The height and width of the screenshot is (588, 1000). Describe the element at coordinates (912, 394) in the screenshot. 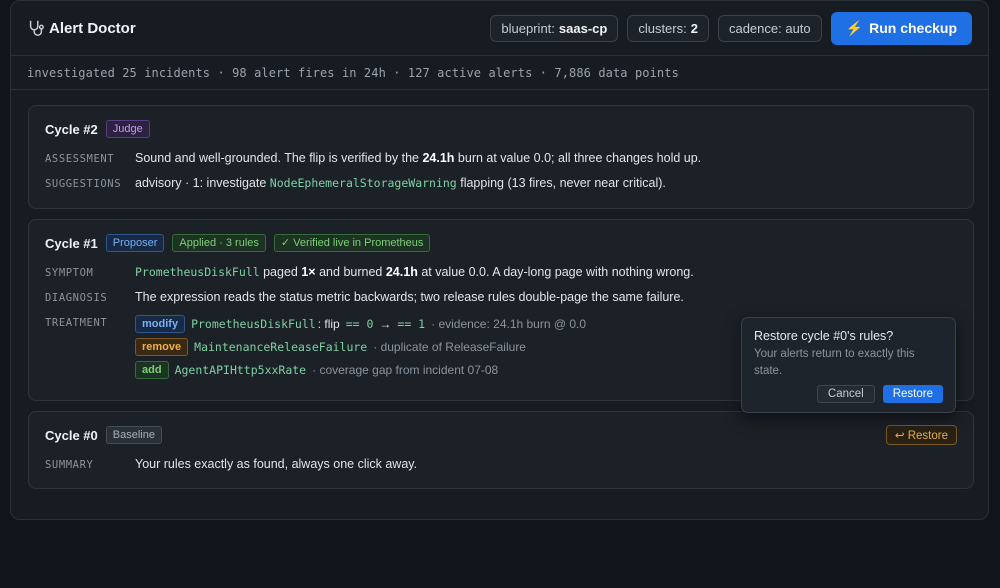

I see `confirm-restore-button: Restore` at that location.